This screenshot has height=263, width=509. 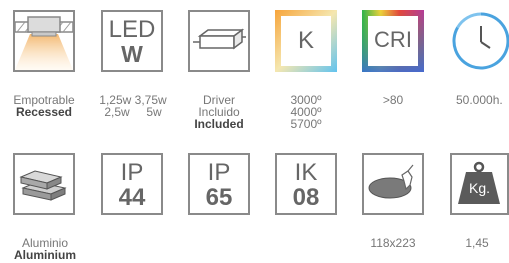 What do you see at coordinates (219, 197) in the screenshot?
I see `ip65-value: 65` at bounding box center [219, 197].